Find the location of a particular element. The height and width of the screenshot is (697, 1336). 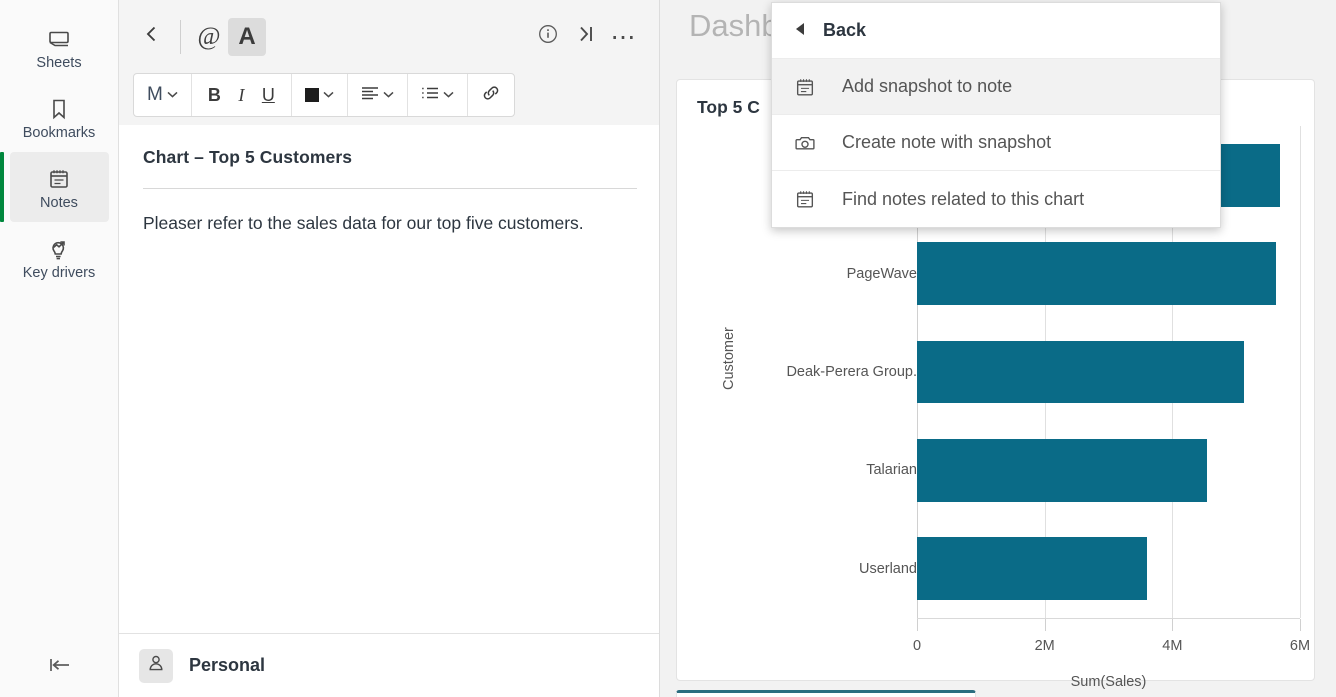

avatar is located at coordinates (156, 665).